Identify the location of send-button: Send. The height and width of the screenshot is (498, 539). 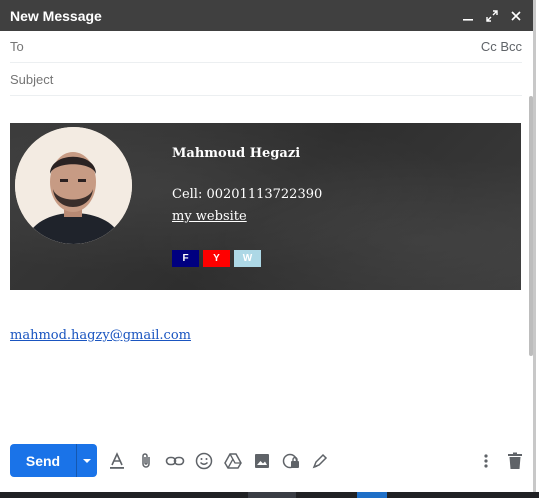
(43, 460).